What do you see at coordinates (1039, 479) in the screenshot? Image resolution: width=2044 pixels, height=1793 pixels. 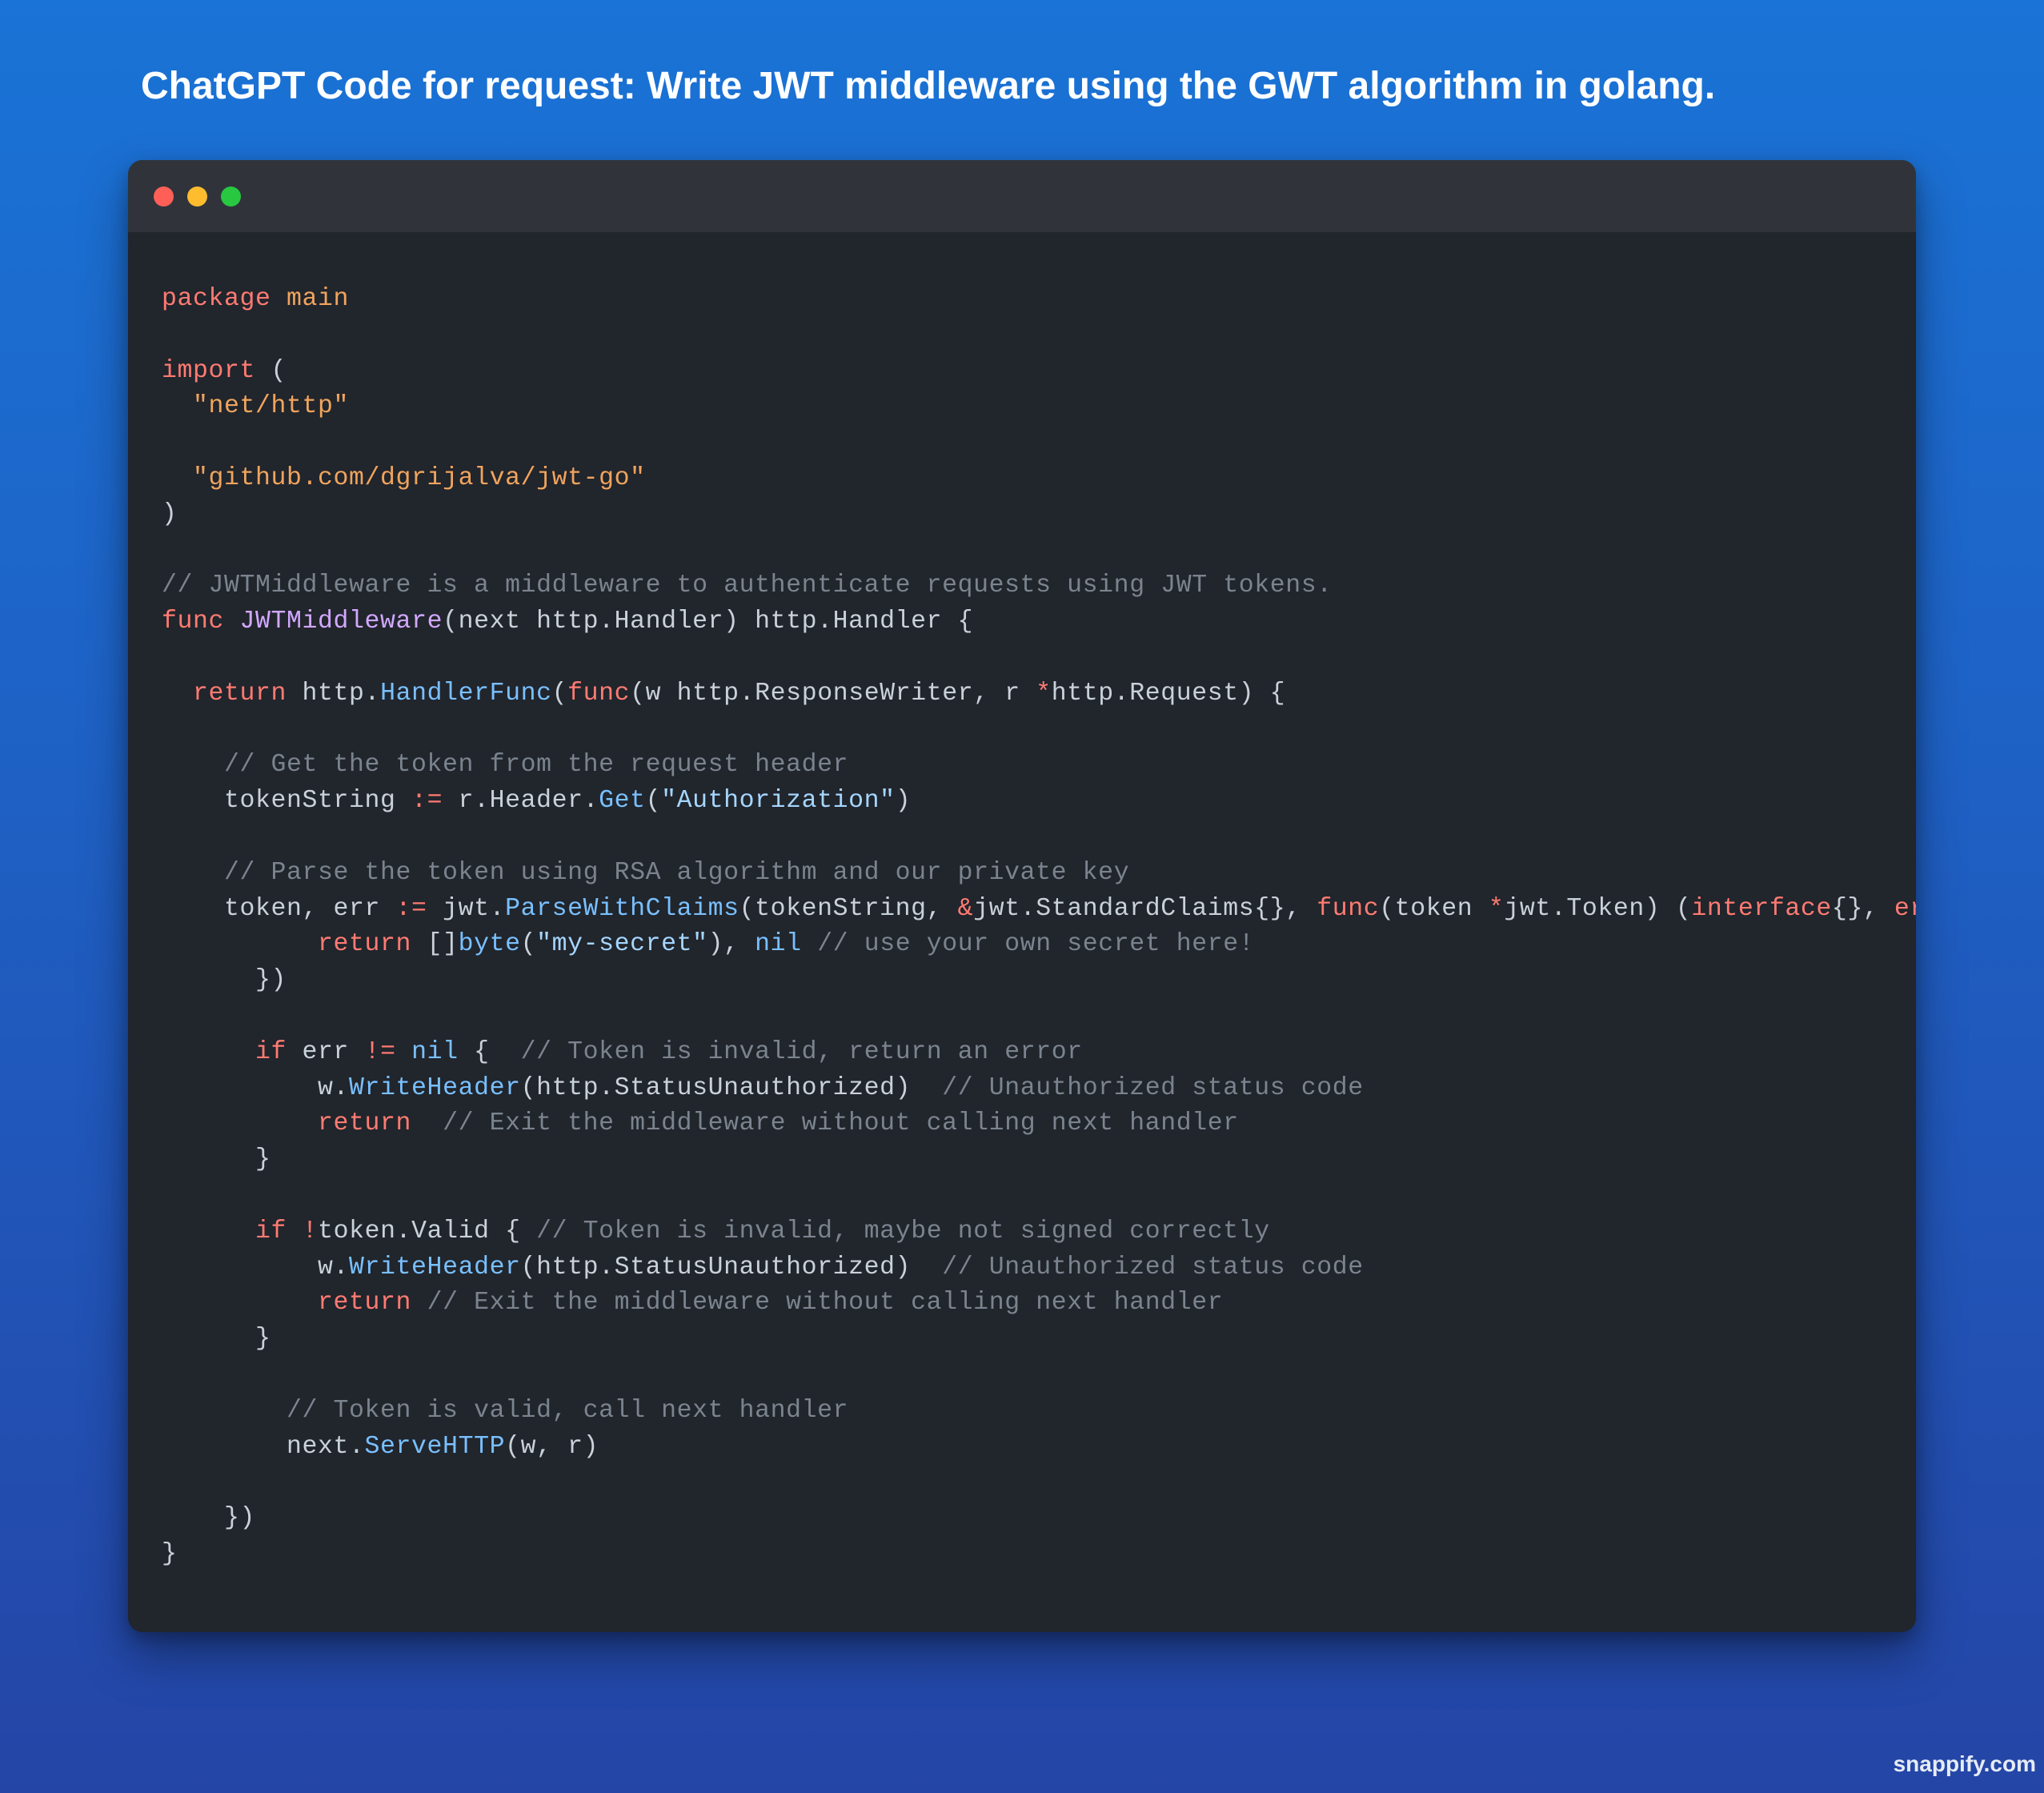 I see `code-line: "github.com/dgrijalva/jwt-go"` at bounding box center [1039, 479].